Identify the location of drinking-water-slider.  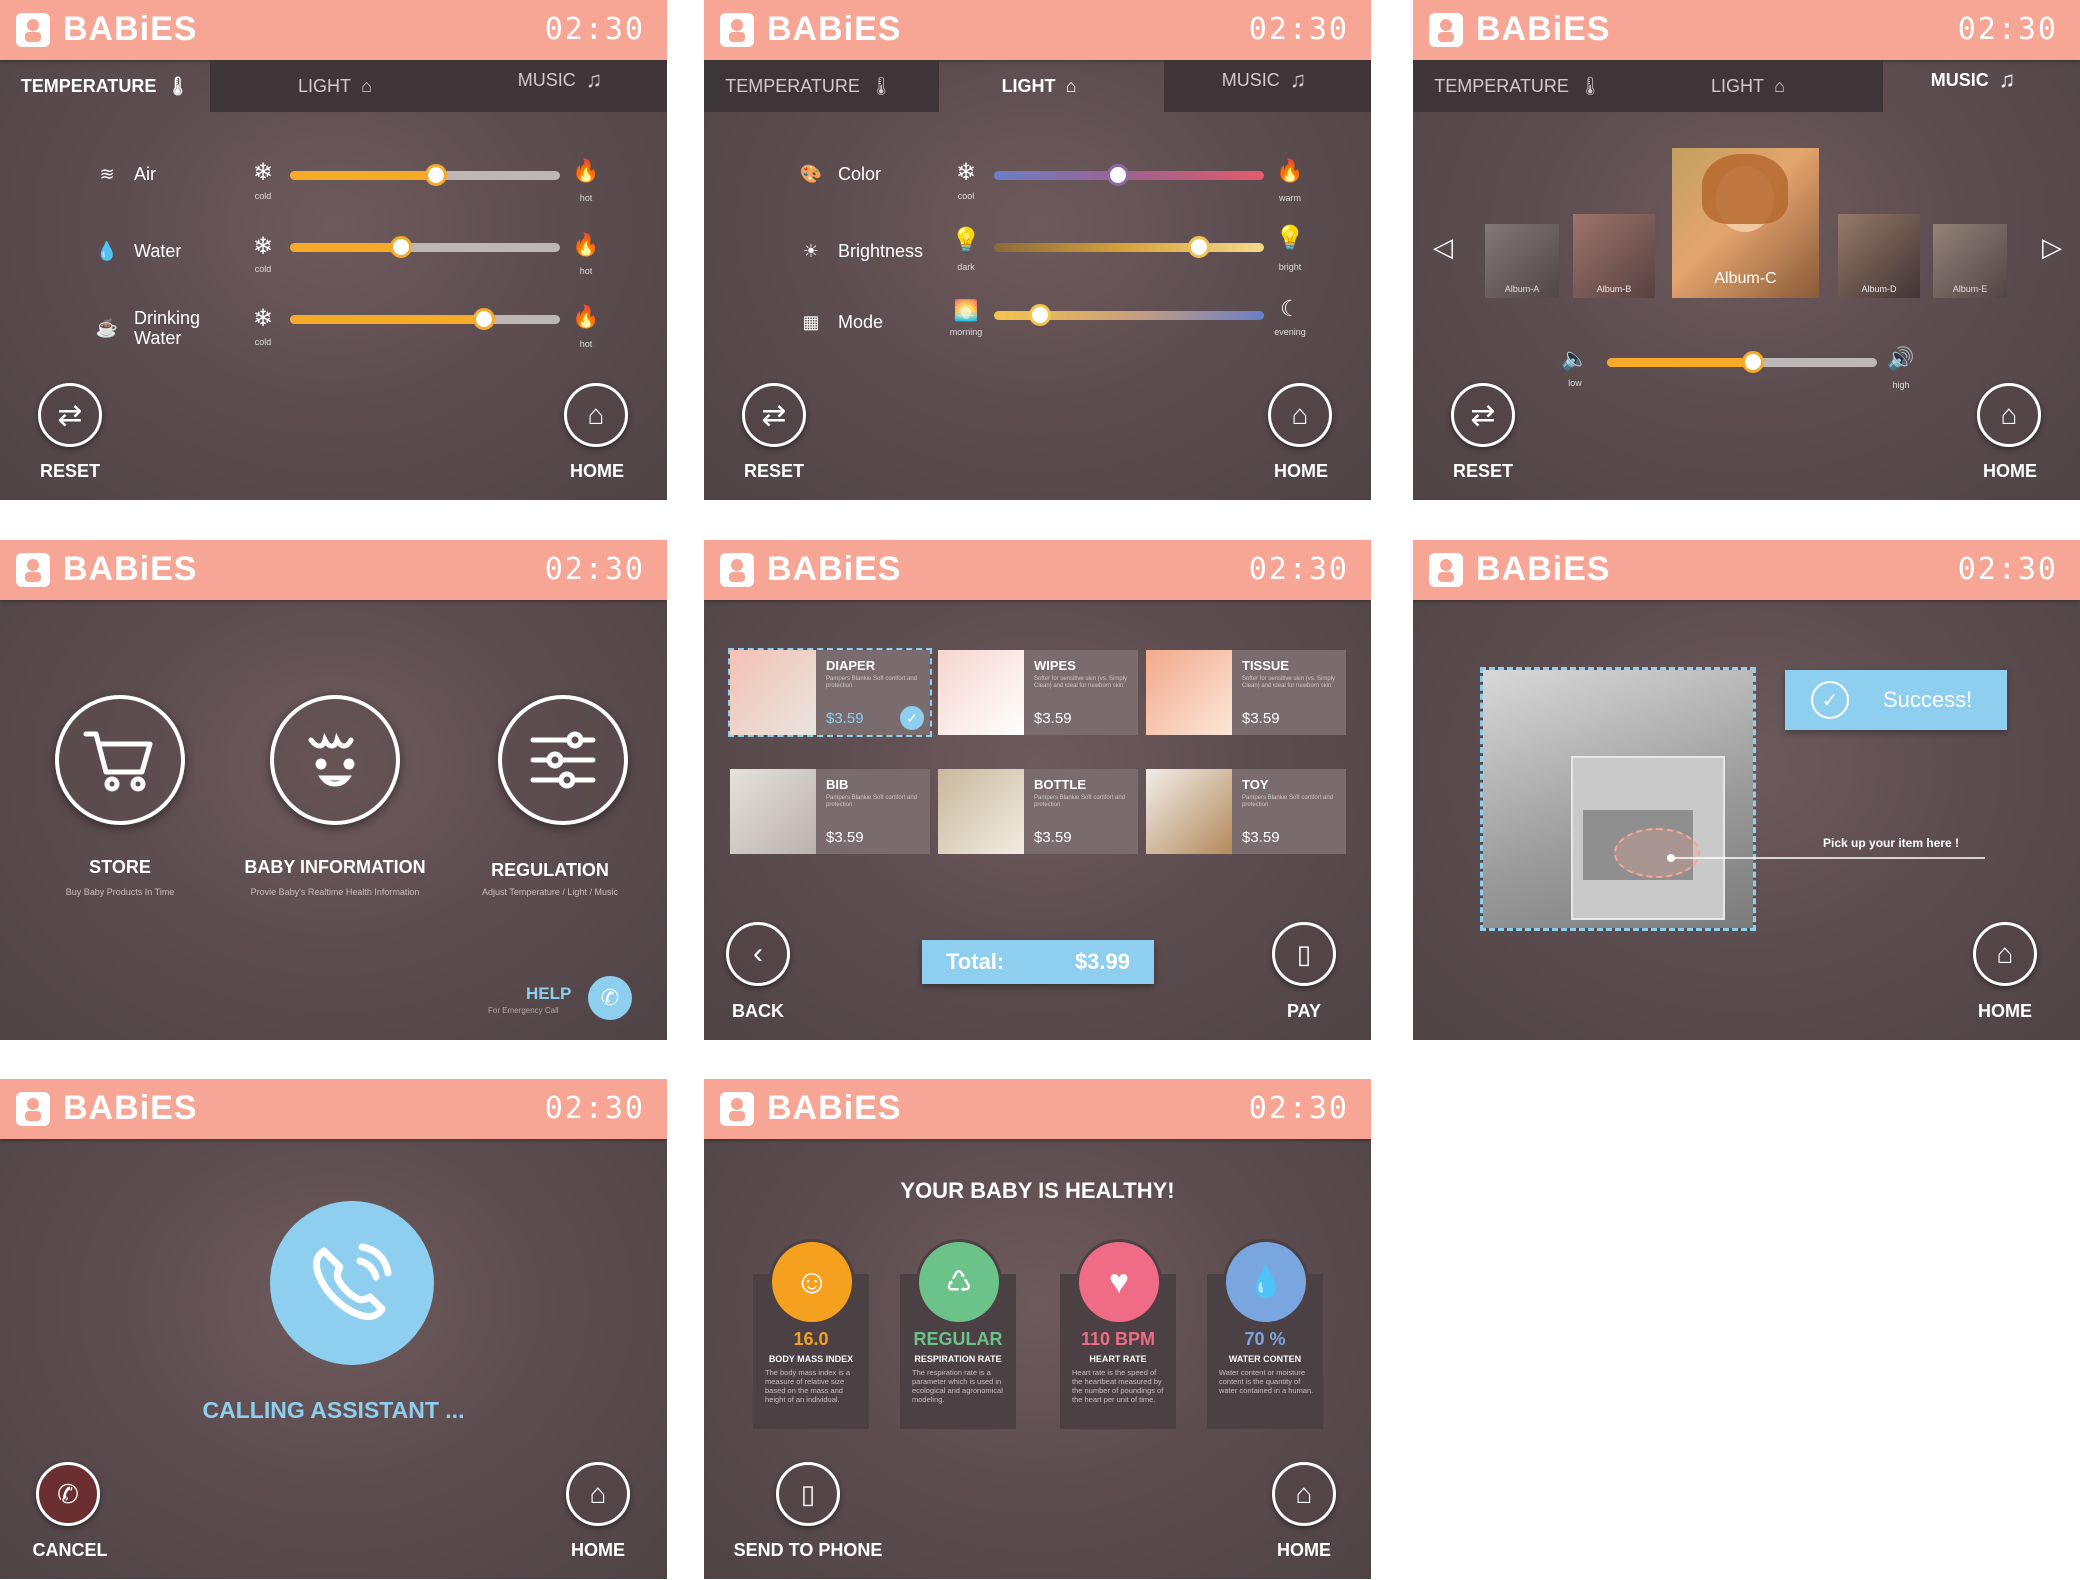
(425, 319).